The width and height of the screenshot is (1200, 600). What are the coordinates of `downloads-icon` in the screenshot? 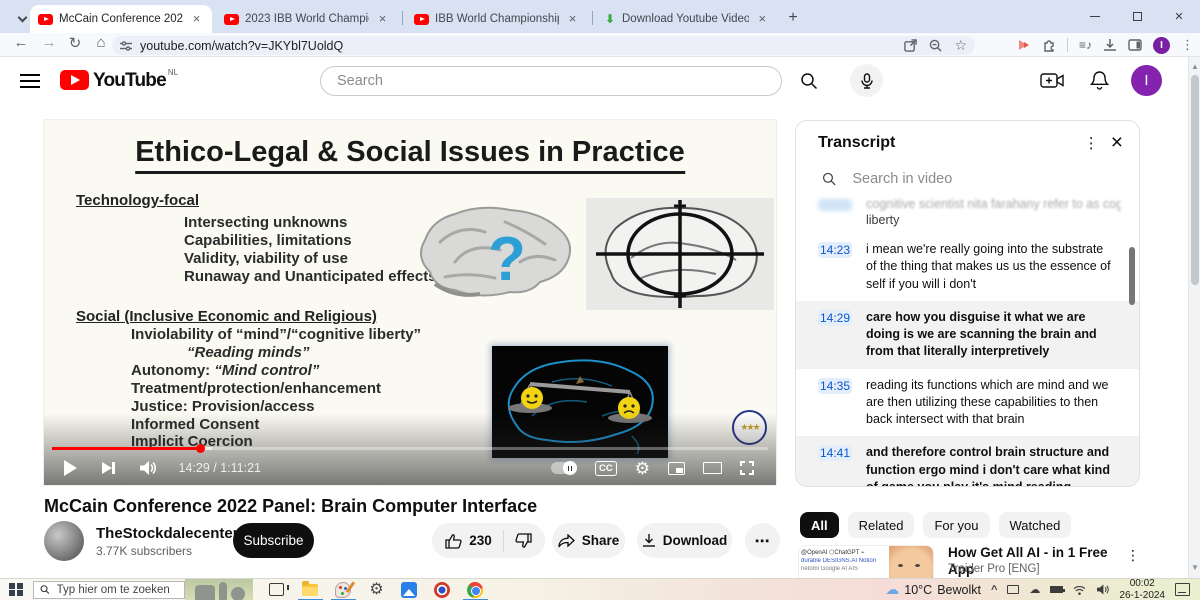 It's located at (1110, 45).